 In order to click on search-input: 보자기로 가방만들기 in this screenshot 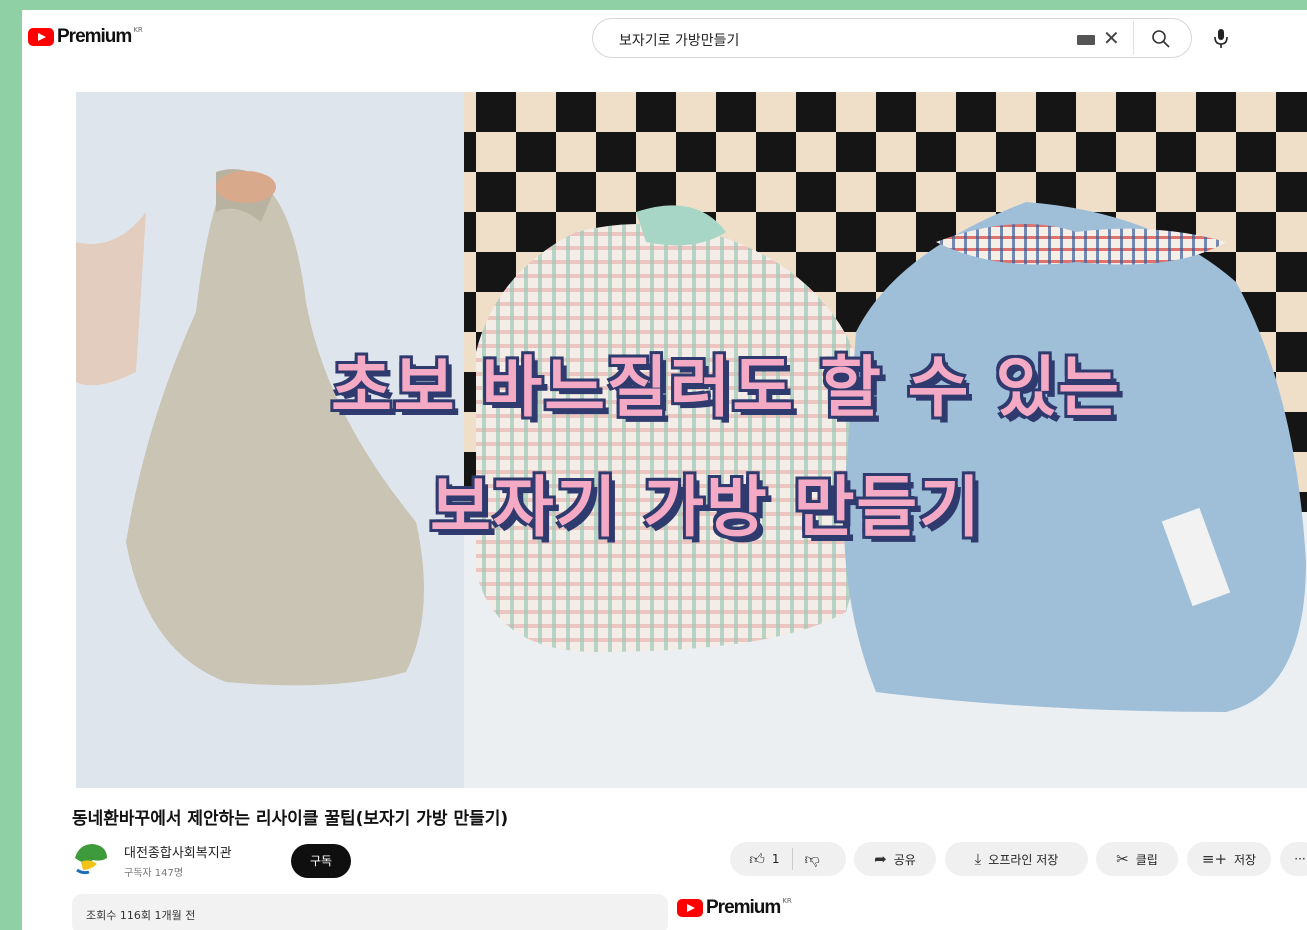, I will do `click(679, 40)`.